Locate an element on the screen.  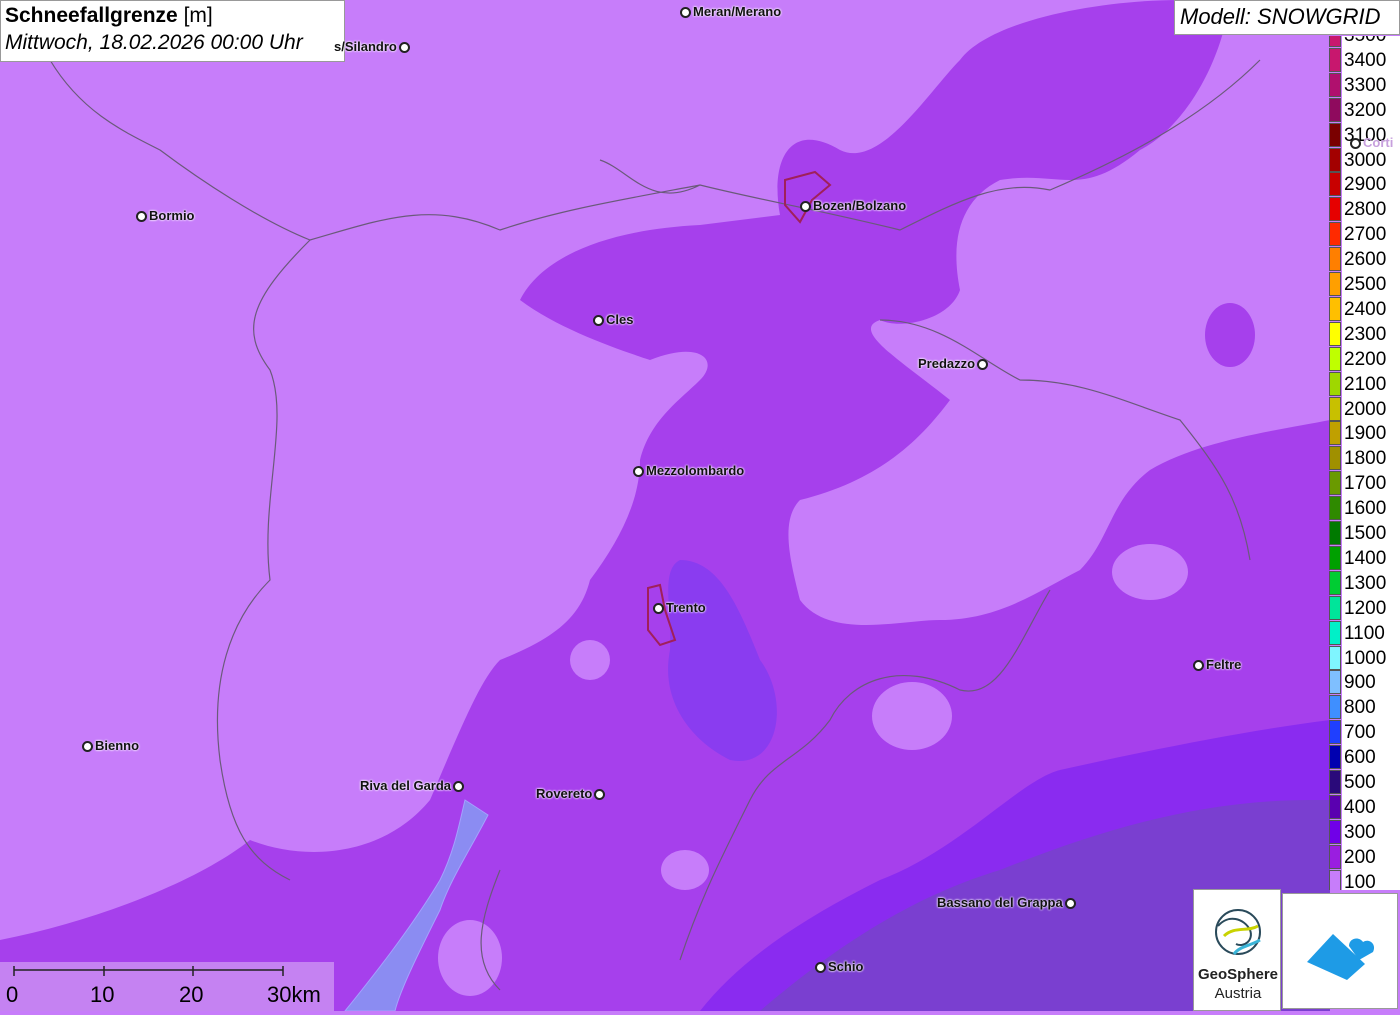
city-label-mezzolombardo: Mezzolombardo is located at coordinates (688, 470).